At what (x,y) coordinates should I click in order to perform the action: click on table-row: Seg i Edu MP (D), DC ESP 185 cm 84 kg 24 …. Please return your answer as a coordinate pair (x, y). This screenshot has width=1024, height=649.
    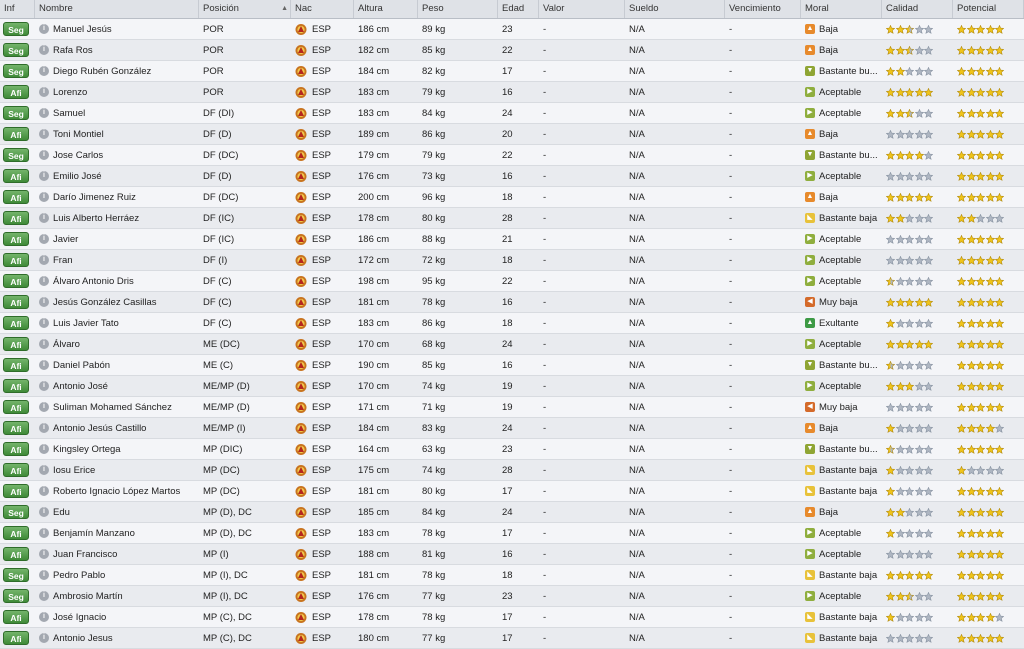
    Looking at the image, I should click on (512, 512).